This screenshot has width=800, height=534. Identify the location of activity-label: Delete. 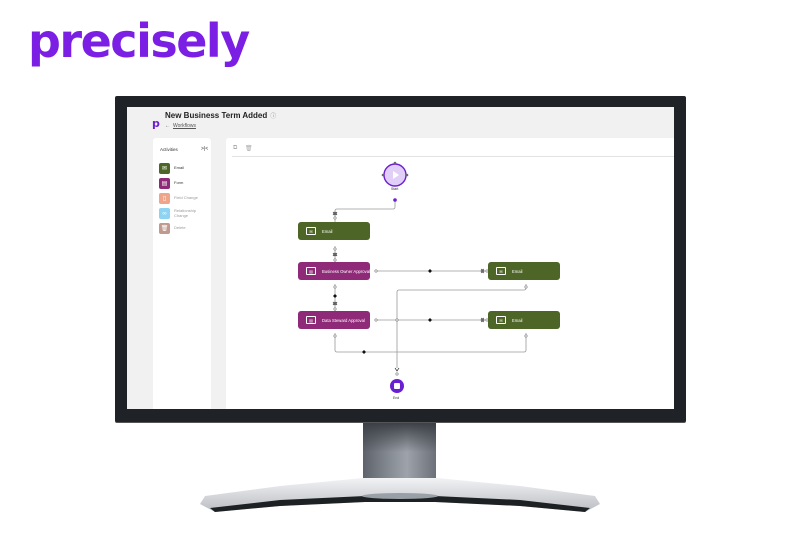
(180, 228).